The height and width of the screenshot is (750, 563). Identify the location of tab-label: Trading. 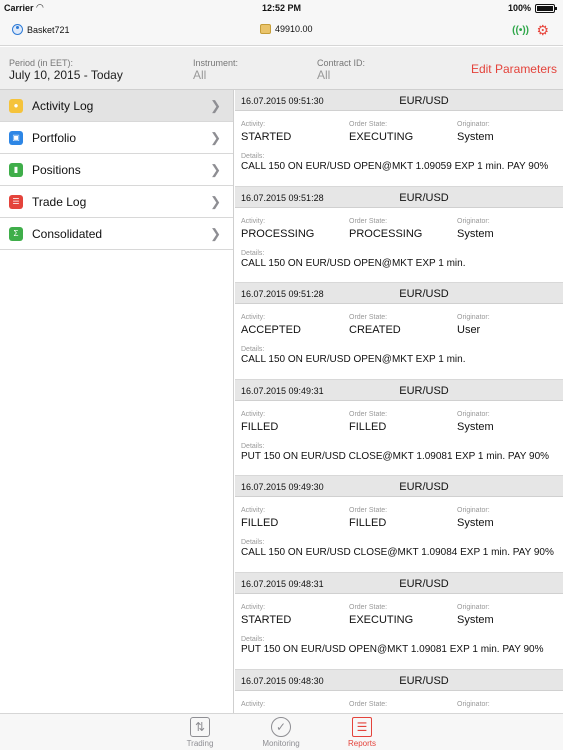
(200, 743).